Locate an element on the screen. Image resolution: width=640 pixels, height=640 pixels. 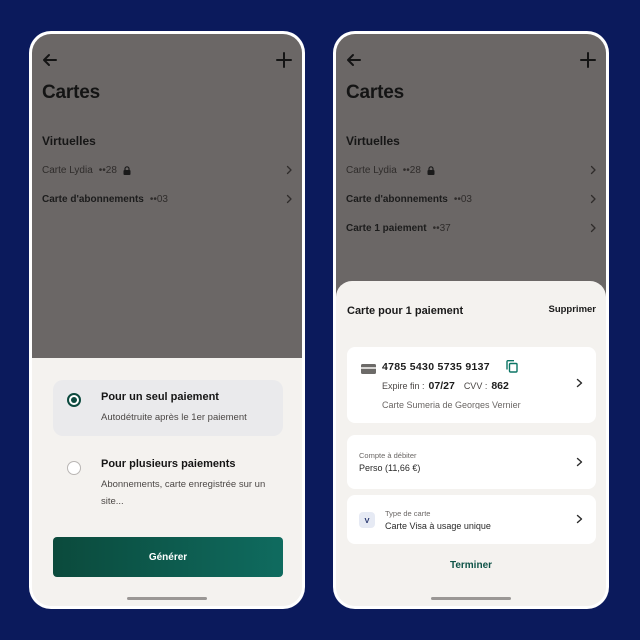
card-type-value: Carte Visa à usage unique is located at coordinates (438, 526).